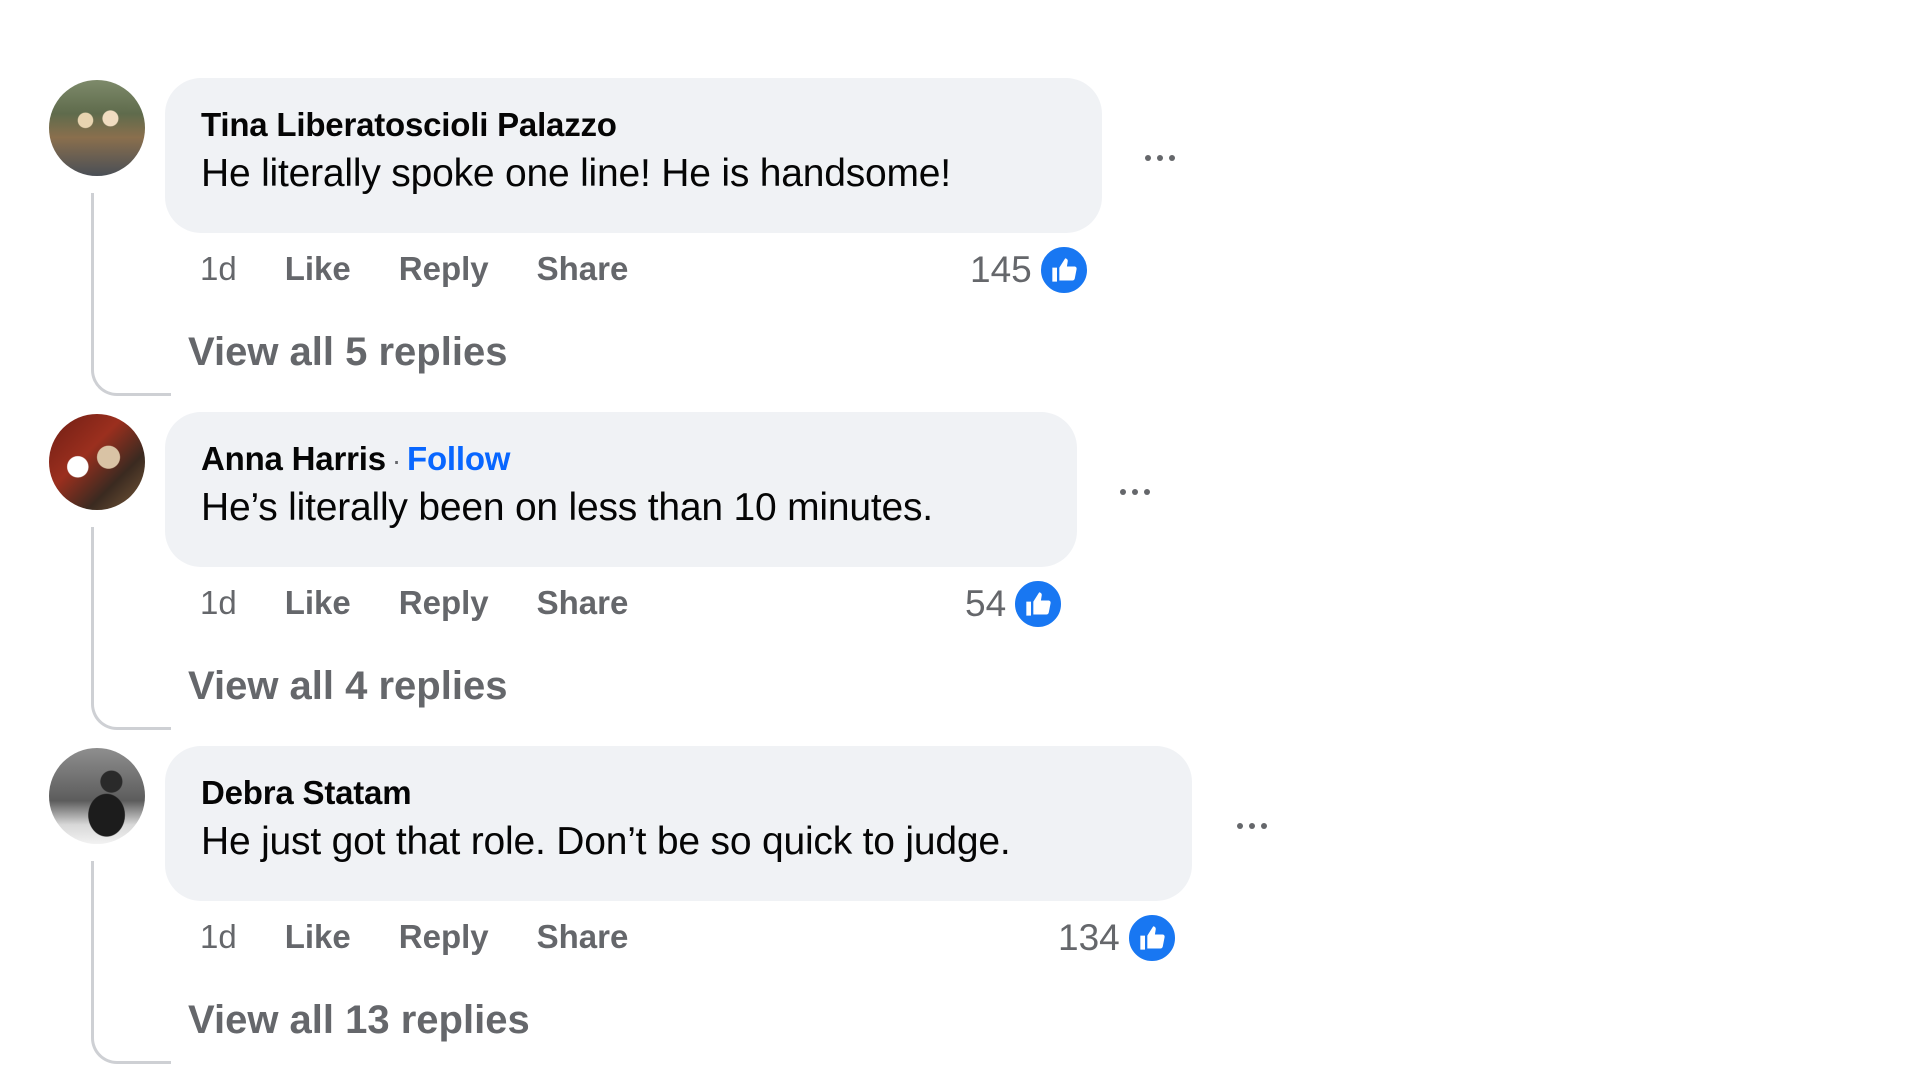 This screenshot has height=1080, width=1920. What do you see at coordinates (359, 1020) in the screenshot?
I see `view-replies-link: View all 13 replies` at bounding box center [359, 1020].